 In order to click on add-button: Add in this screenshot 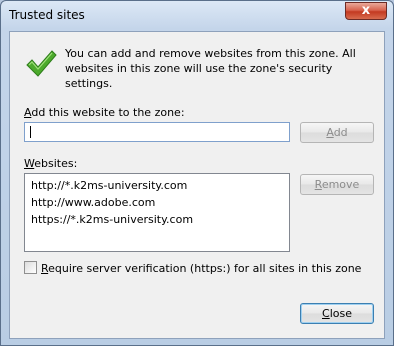, I will do `click(337, 132)`.